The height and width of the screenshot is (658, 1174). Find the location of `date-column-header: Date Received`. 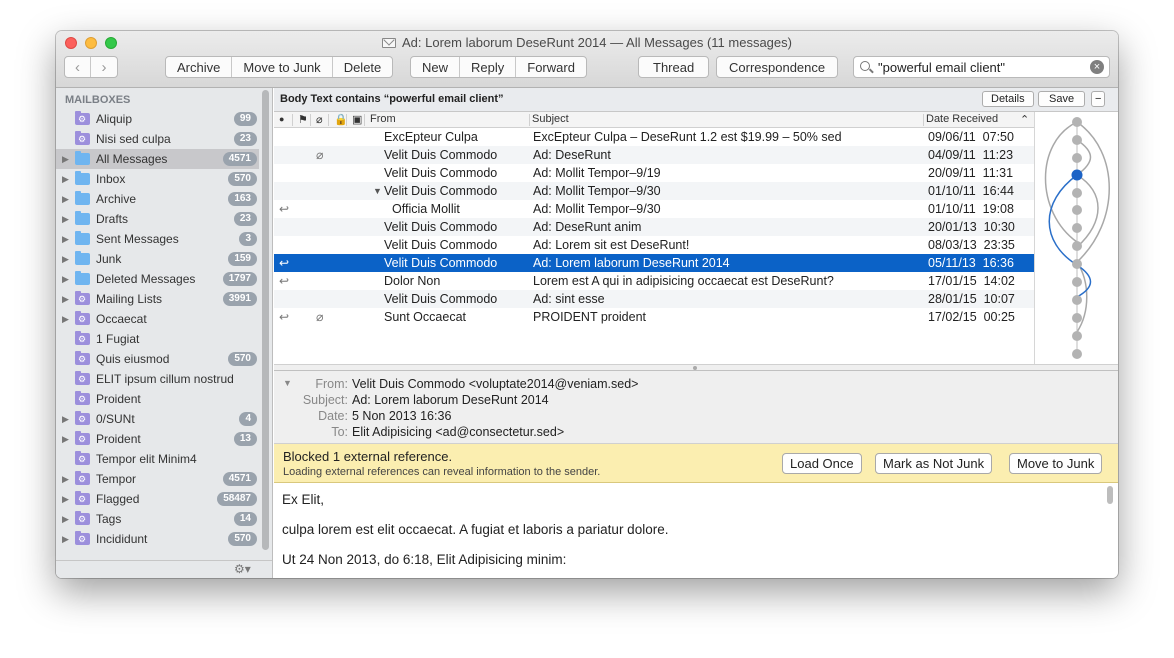

date-column-header: Date Received is located at coordinates (962, 119).